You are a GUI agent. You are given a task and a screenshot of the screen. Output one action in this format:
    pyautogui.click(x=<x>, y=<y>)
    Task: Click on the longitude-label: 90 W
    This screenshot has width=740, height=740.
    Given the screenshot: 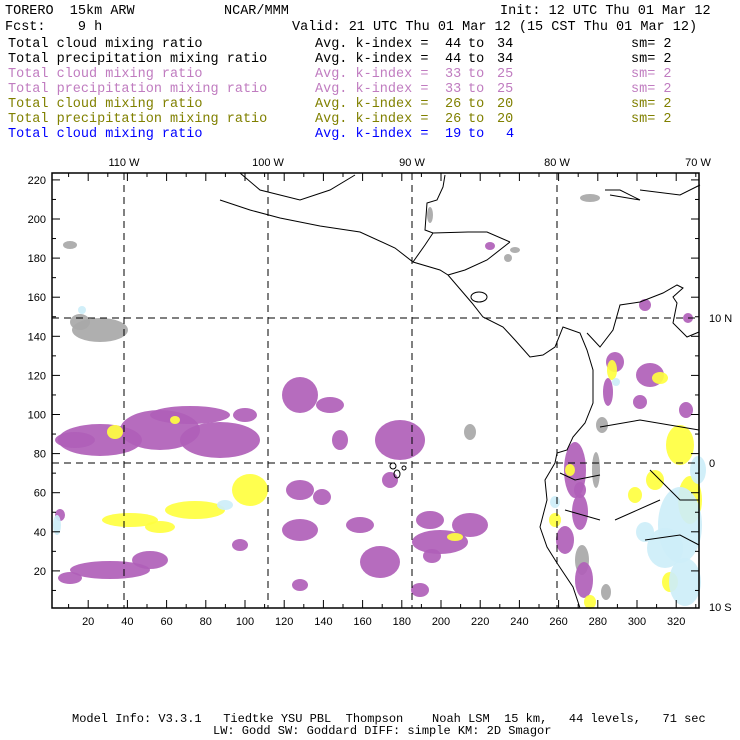 What is the action you would take?
    pyautogui.click(x=412, y=163)
    